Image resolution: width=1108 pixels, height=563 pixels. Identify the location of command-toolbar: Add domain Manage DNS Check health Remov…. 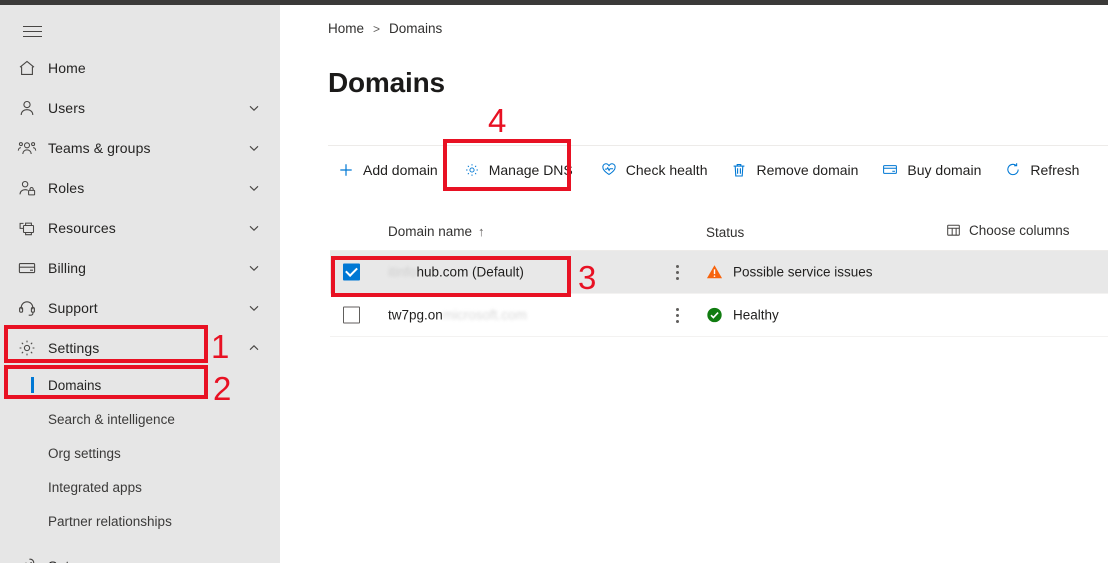
(718, 169).